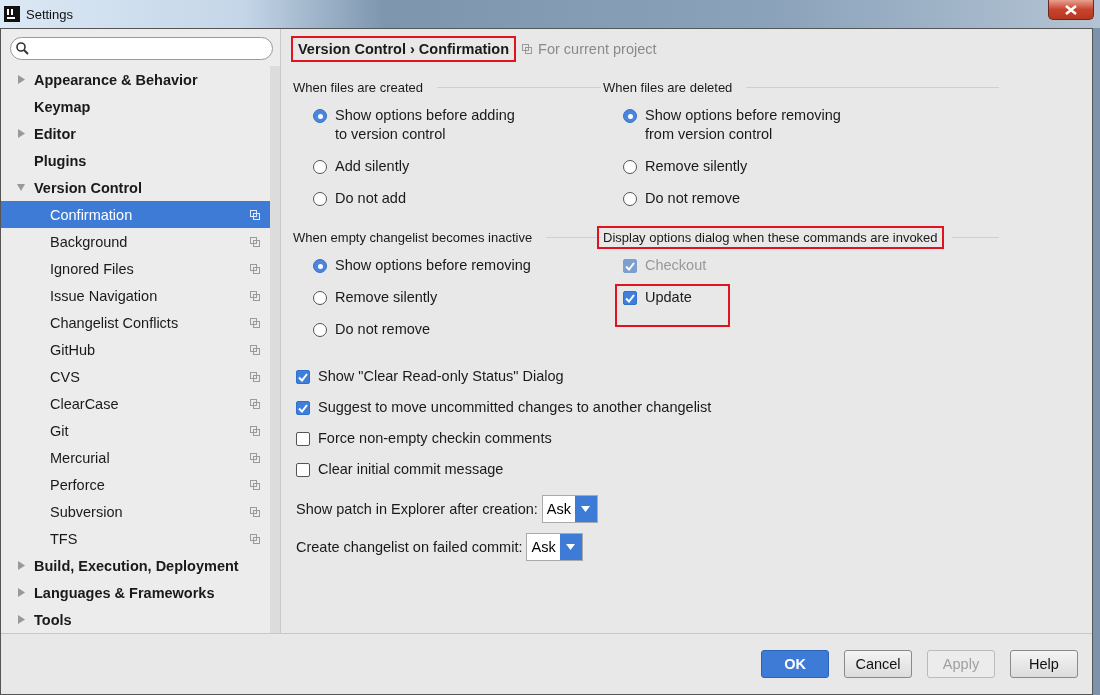 The width and height of the screenshot is (1100, 695). I want to click on scope-label: For current project, so click(597, 49).